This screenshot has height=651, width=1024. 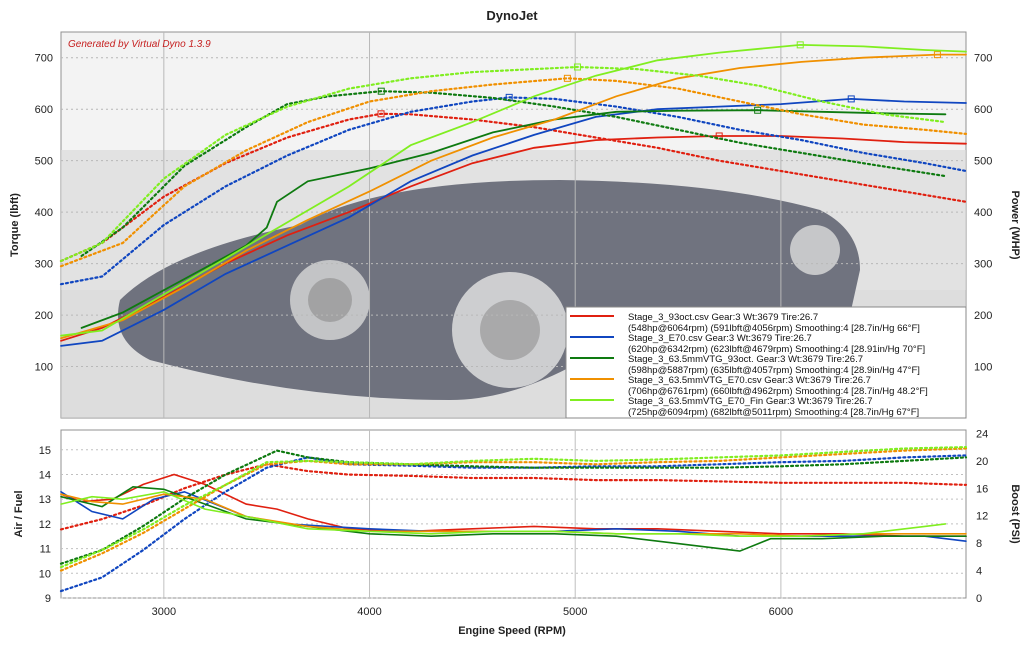 I want to click on x-tick-label: 3000, so click(x=164, y=612).